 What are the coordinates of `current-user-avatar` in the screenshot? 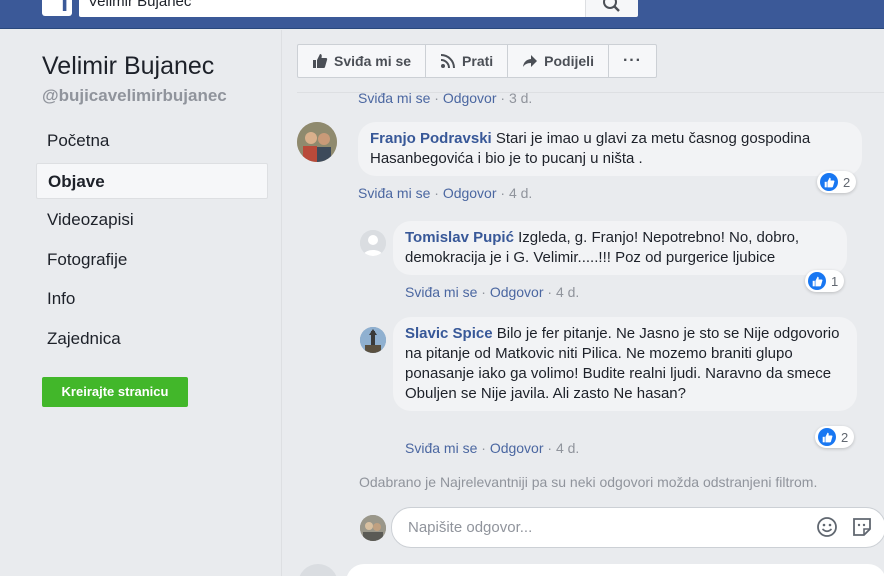 It's located at (373, 528).